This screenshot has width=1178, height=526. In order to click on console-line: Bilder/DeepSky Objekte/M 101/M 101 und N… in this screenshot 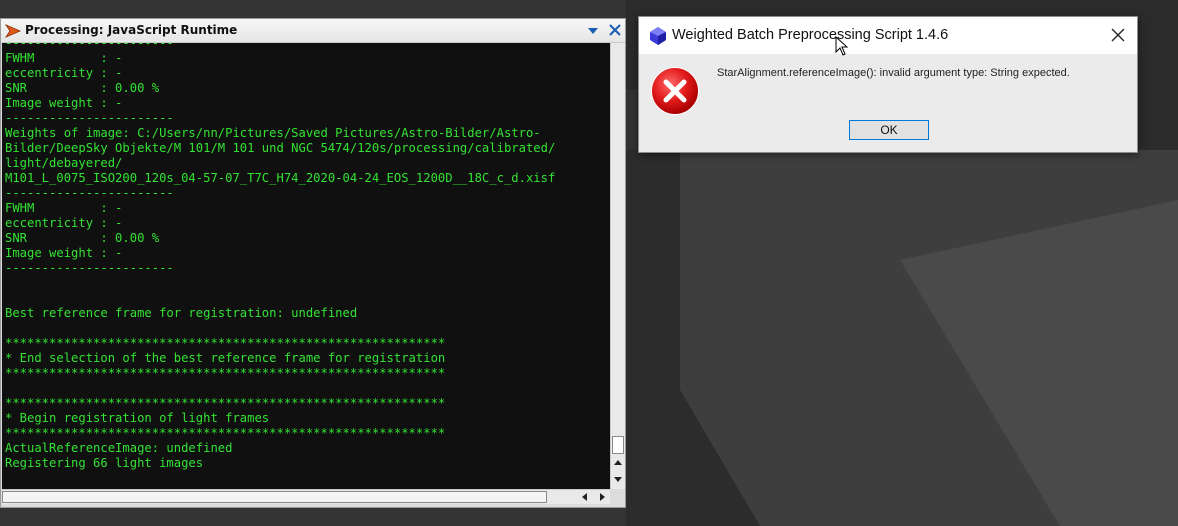, I will do `click(280, 148)`.